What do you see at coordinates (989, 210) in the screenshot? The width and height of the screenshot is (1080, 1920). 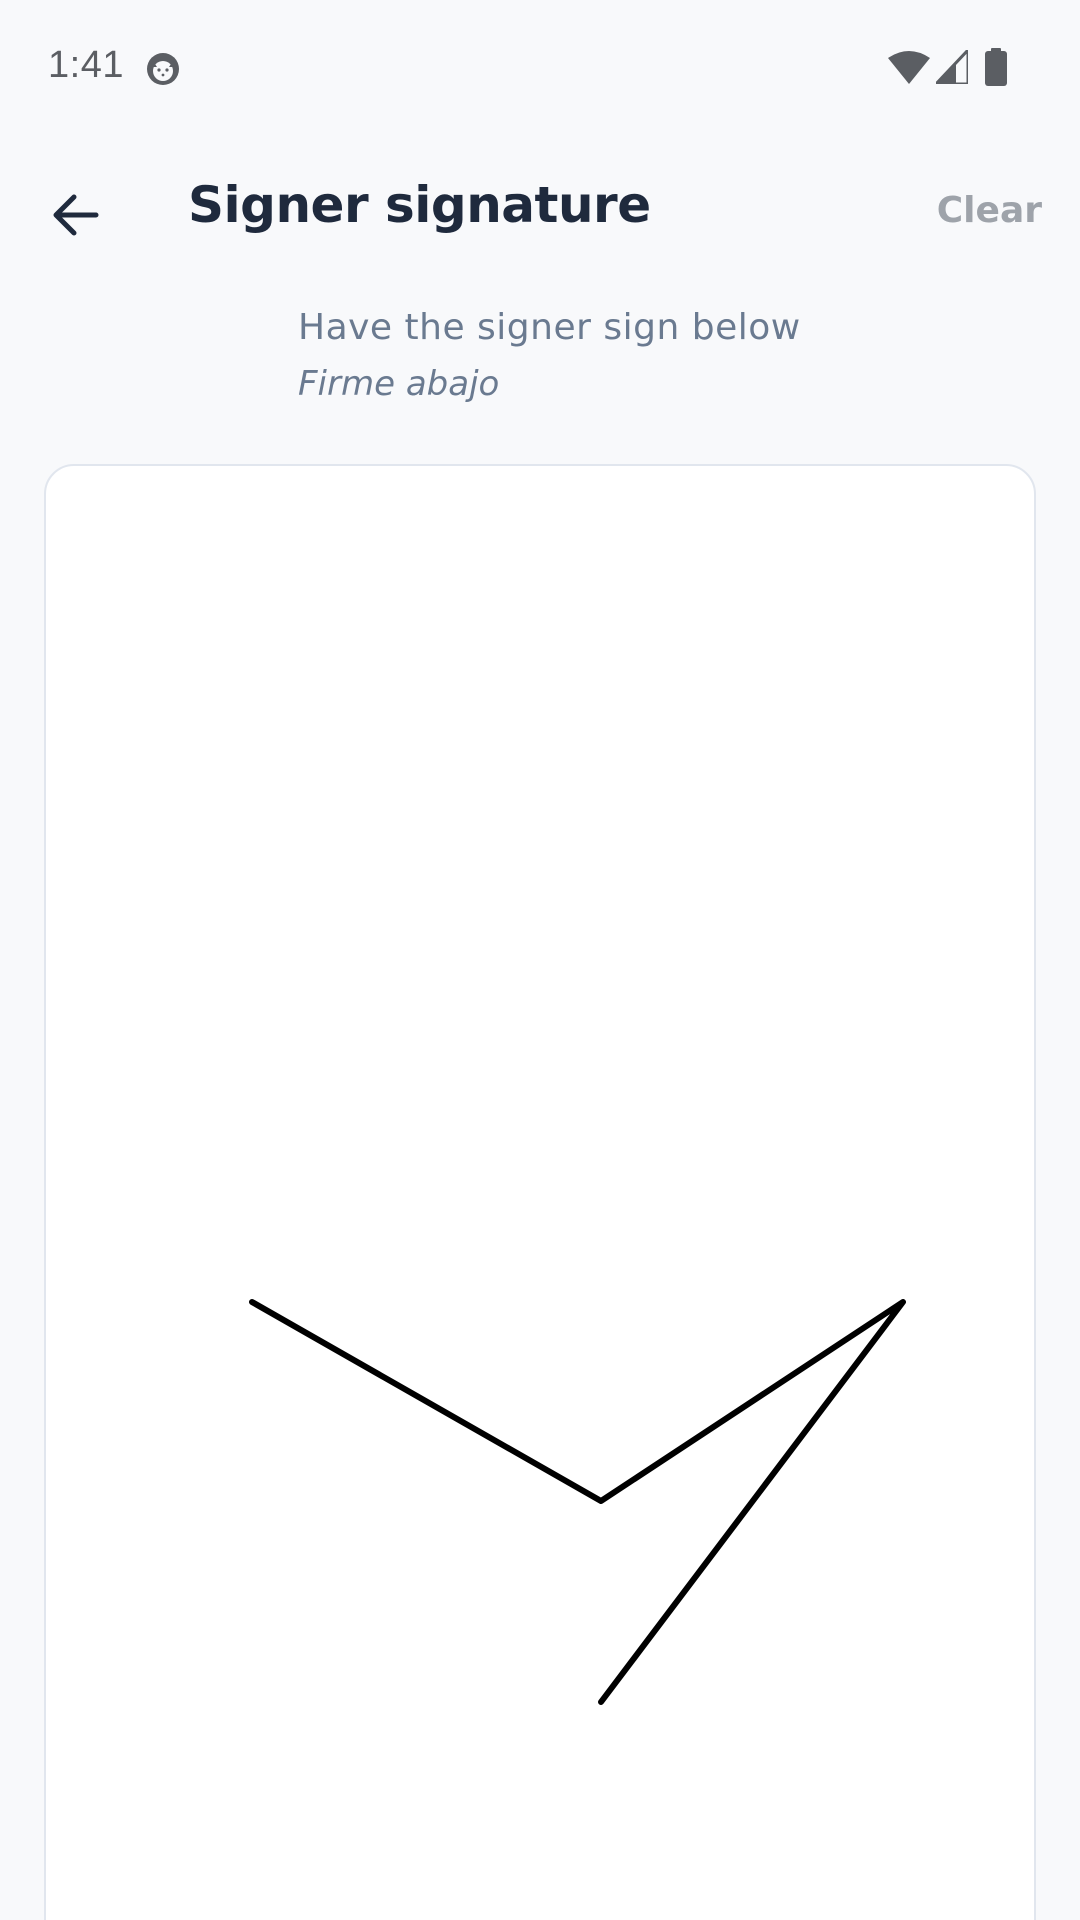 I see `clear-button: Clear` at bounding box center [989, 210].